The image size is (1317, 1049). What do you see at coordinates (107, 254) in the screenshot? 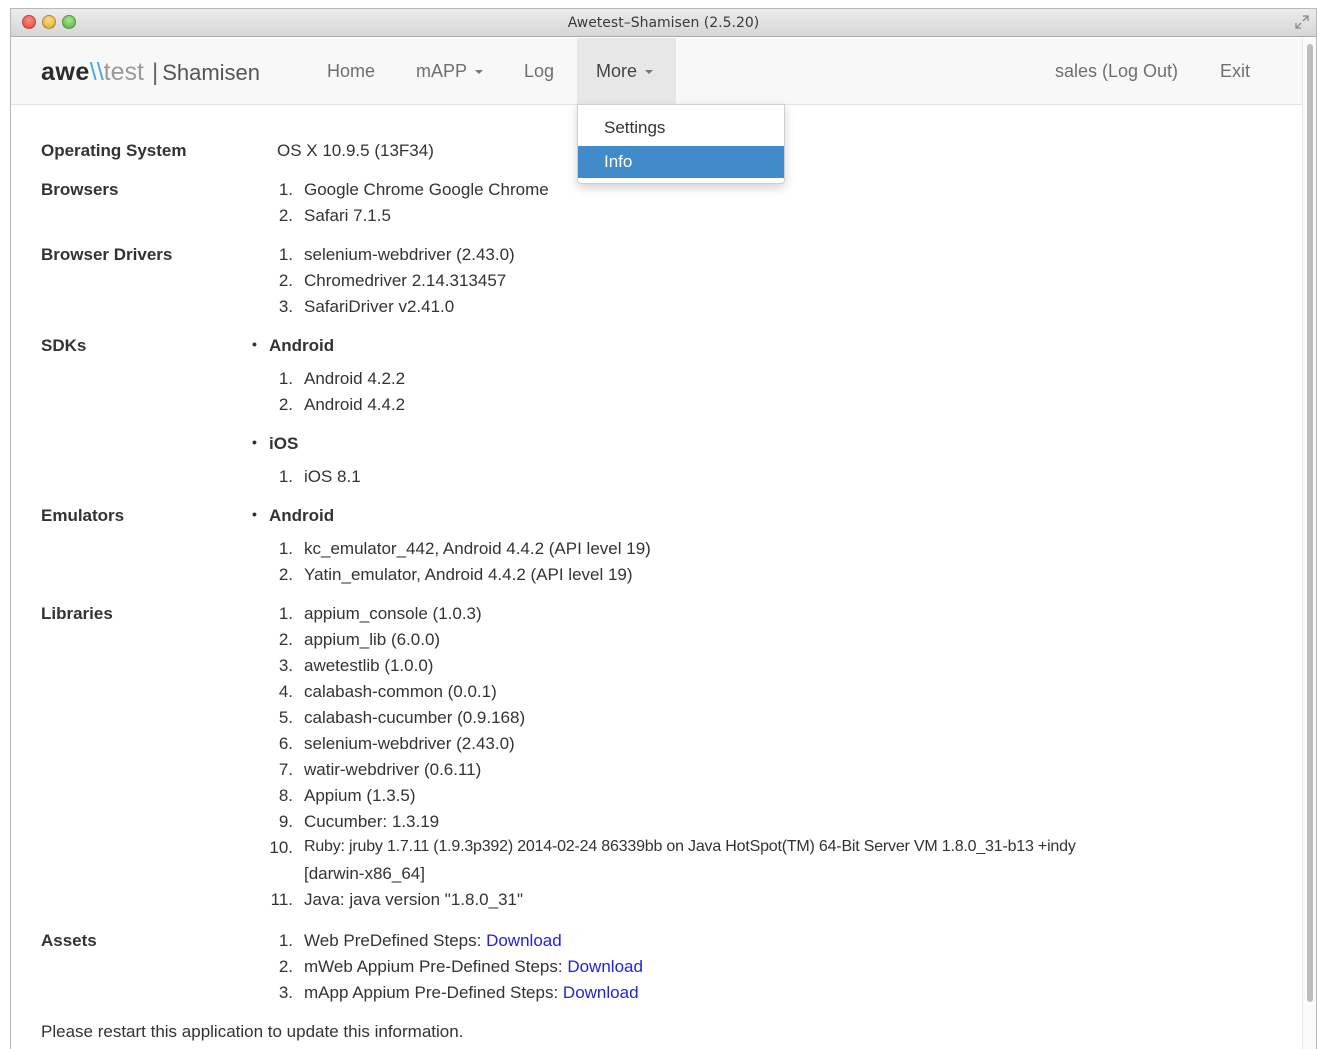
I see `drivers-label: Browser Drivers` at bounding box center [107, 254].